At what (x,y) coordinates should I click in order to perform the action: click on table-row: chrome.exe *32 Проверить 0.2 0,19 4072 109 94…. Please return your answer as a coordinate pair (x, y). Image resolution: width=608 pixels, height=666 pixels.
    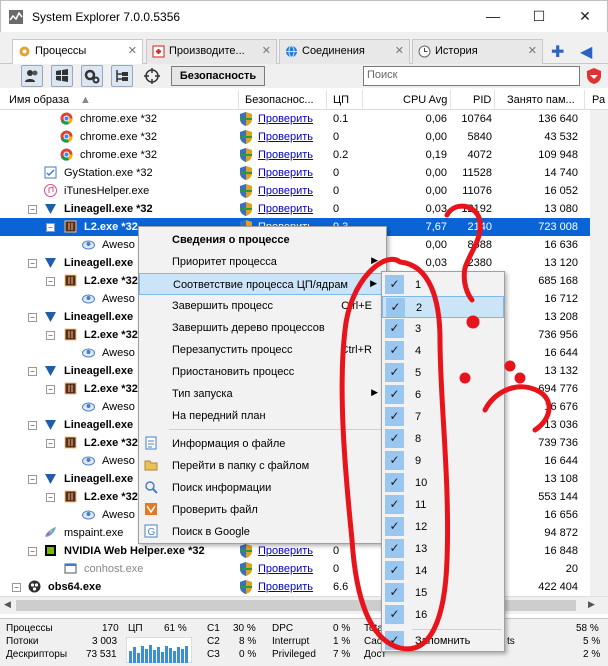
    Looking at the image, I should click on (295, 155).